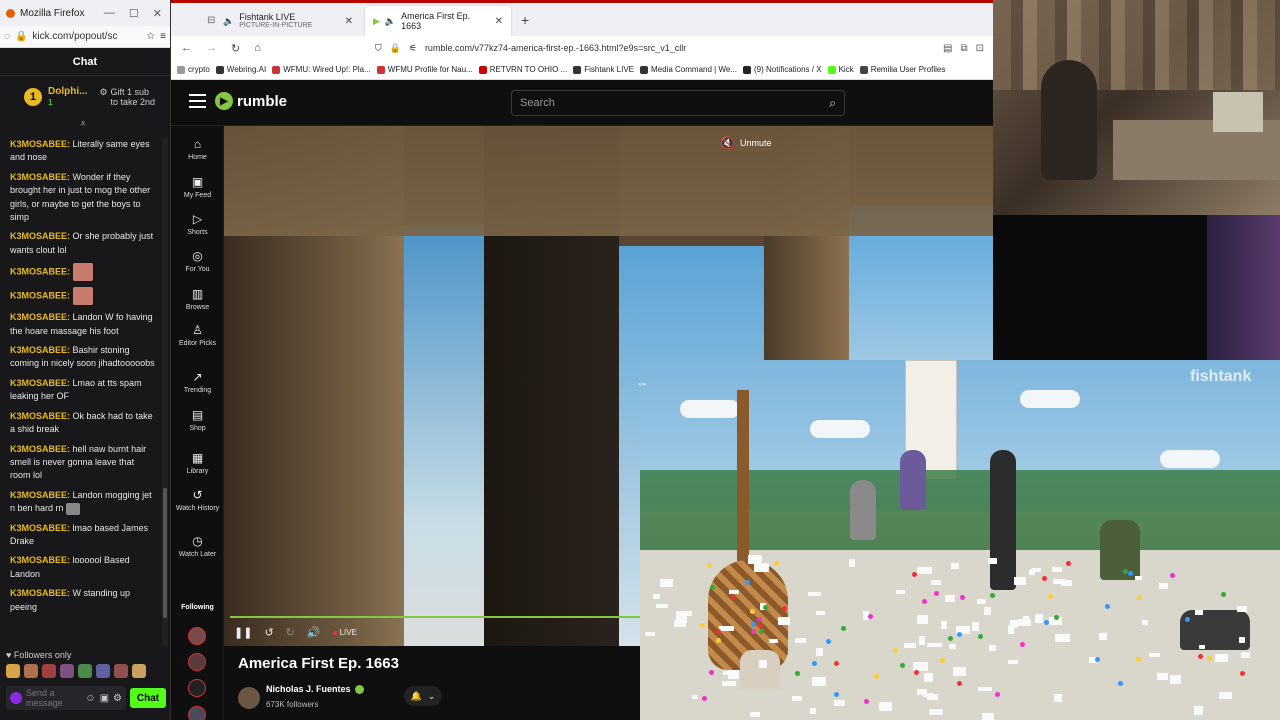 This screenshot has width=1280, height=720. I want to click on bookmark-item: Kick, so click(840, 69).